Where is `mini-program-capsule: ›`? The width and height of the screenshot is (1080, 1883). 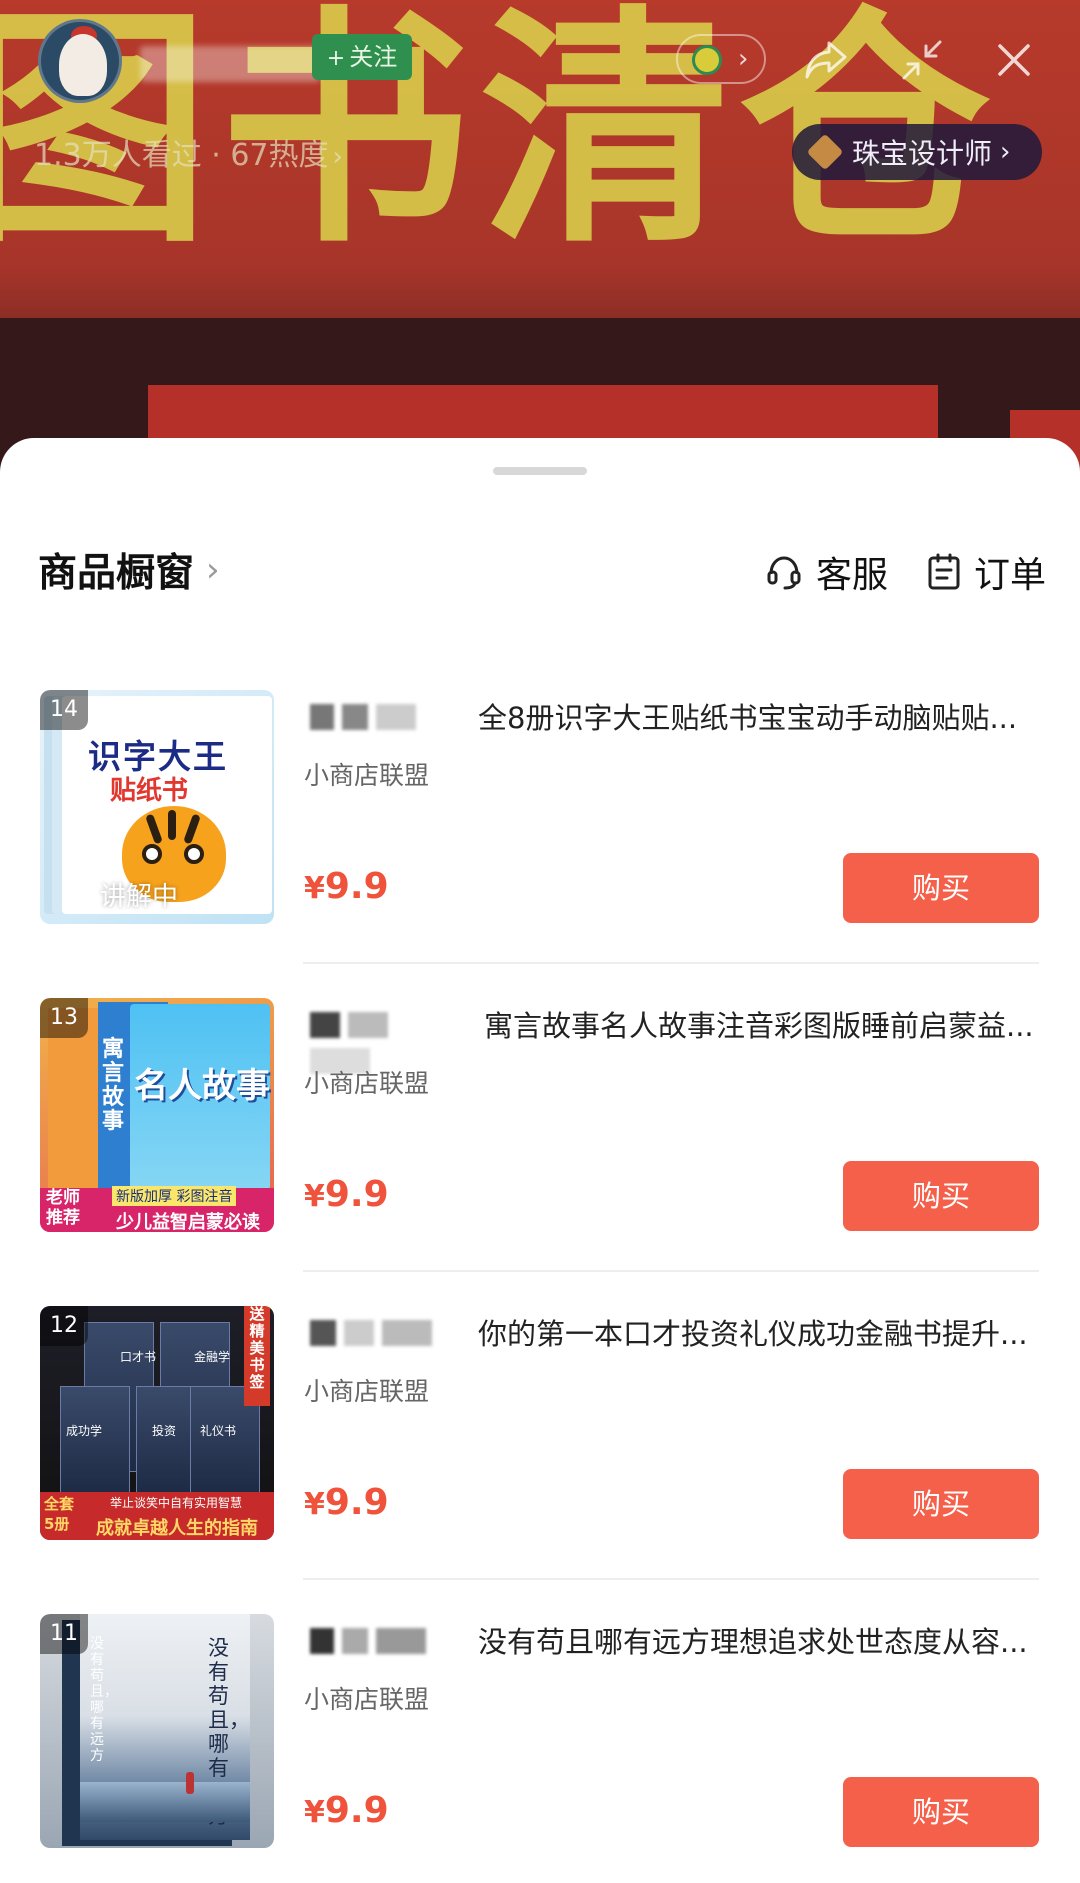 mini-program-capsule: › is located at coordinates (721, 59).